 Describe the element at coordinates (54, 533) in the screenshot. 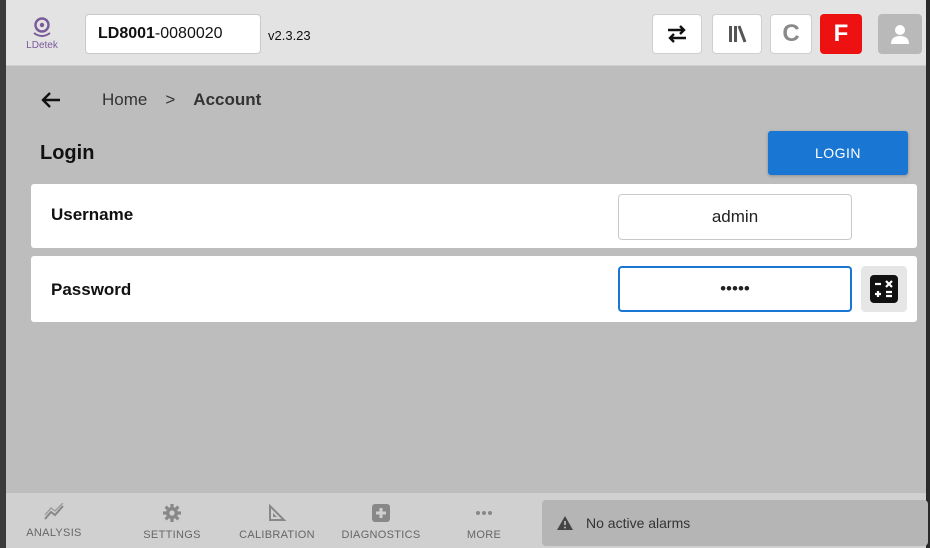

I see `nav-analysis-label: ANALYSIS` at that location.